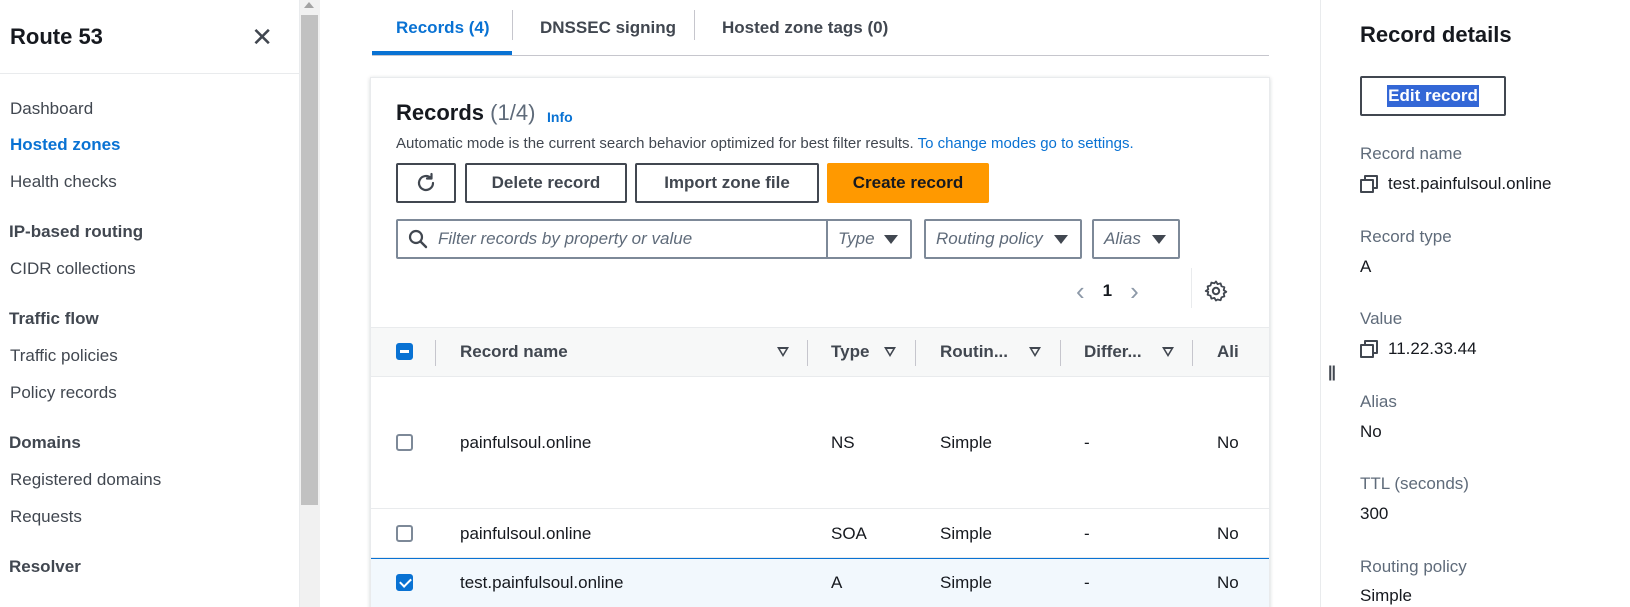  Describe the element at coordinates (820, 55) in the screenshot. I see `tabs-baseline` at that location.